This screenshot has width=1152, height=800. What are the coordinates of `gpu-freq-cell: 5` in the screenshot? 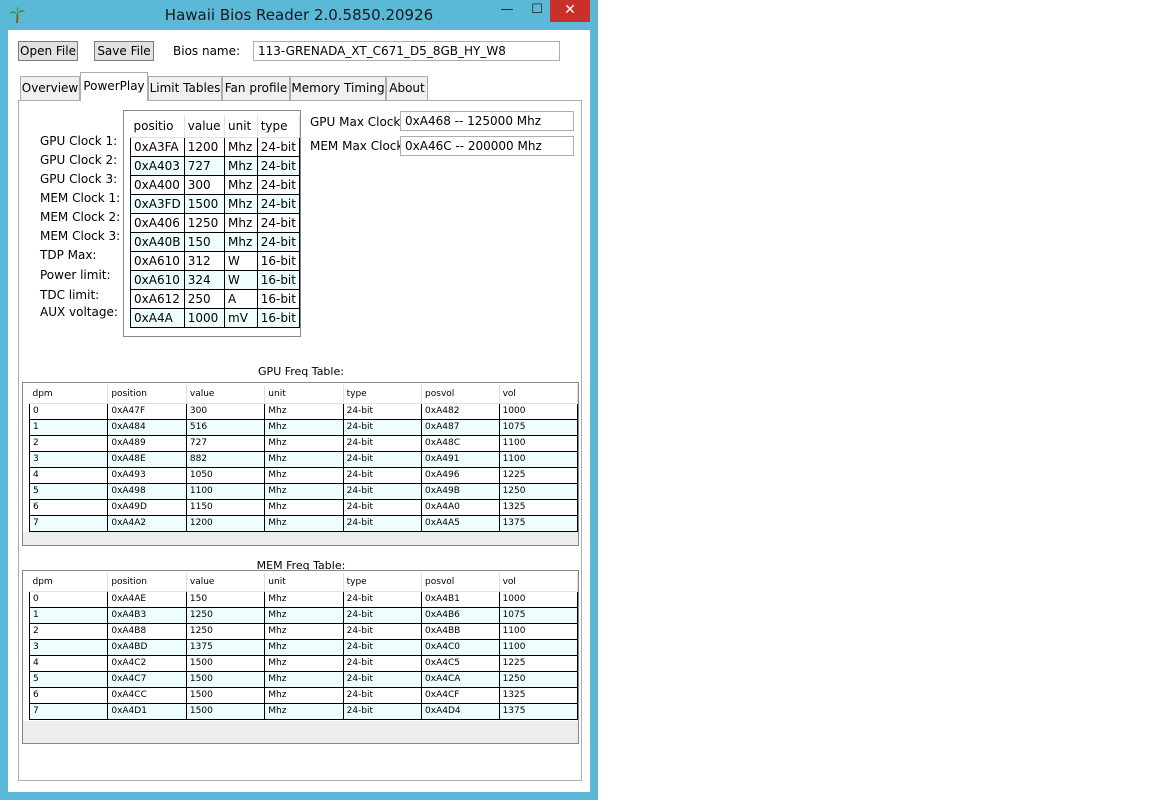 It's located at (68, 491).